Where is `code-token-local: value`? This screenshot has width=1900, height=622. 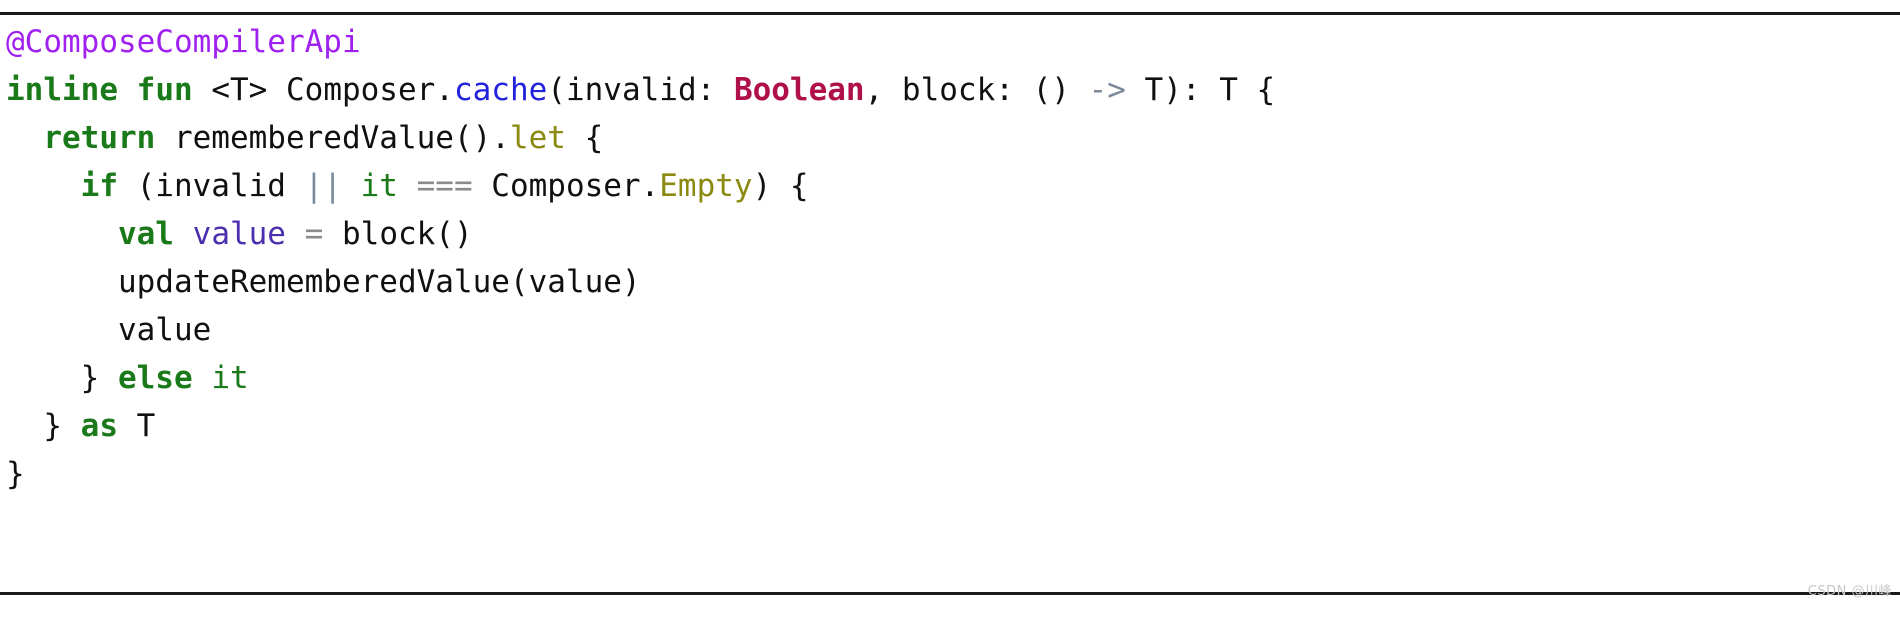 code-token-local: value is located at coordinates (239, 234).